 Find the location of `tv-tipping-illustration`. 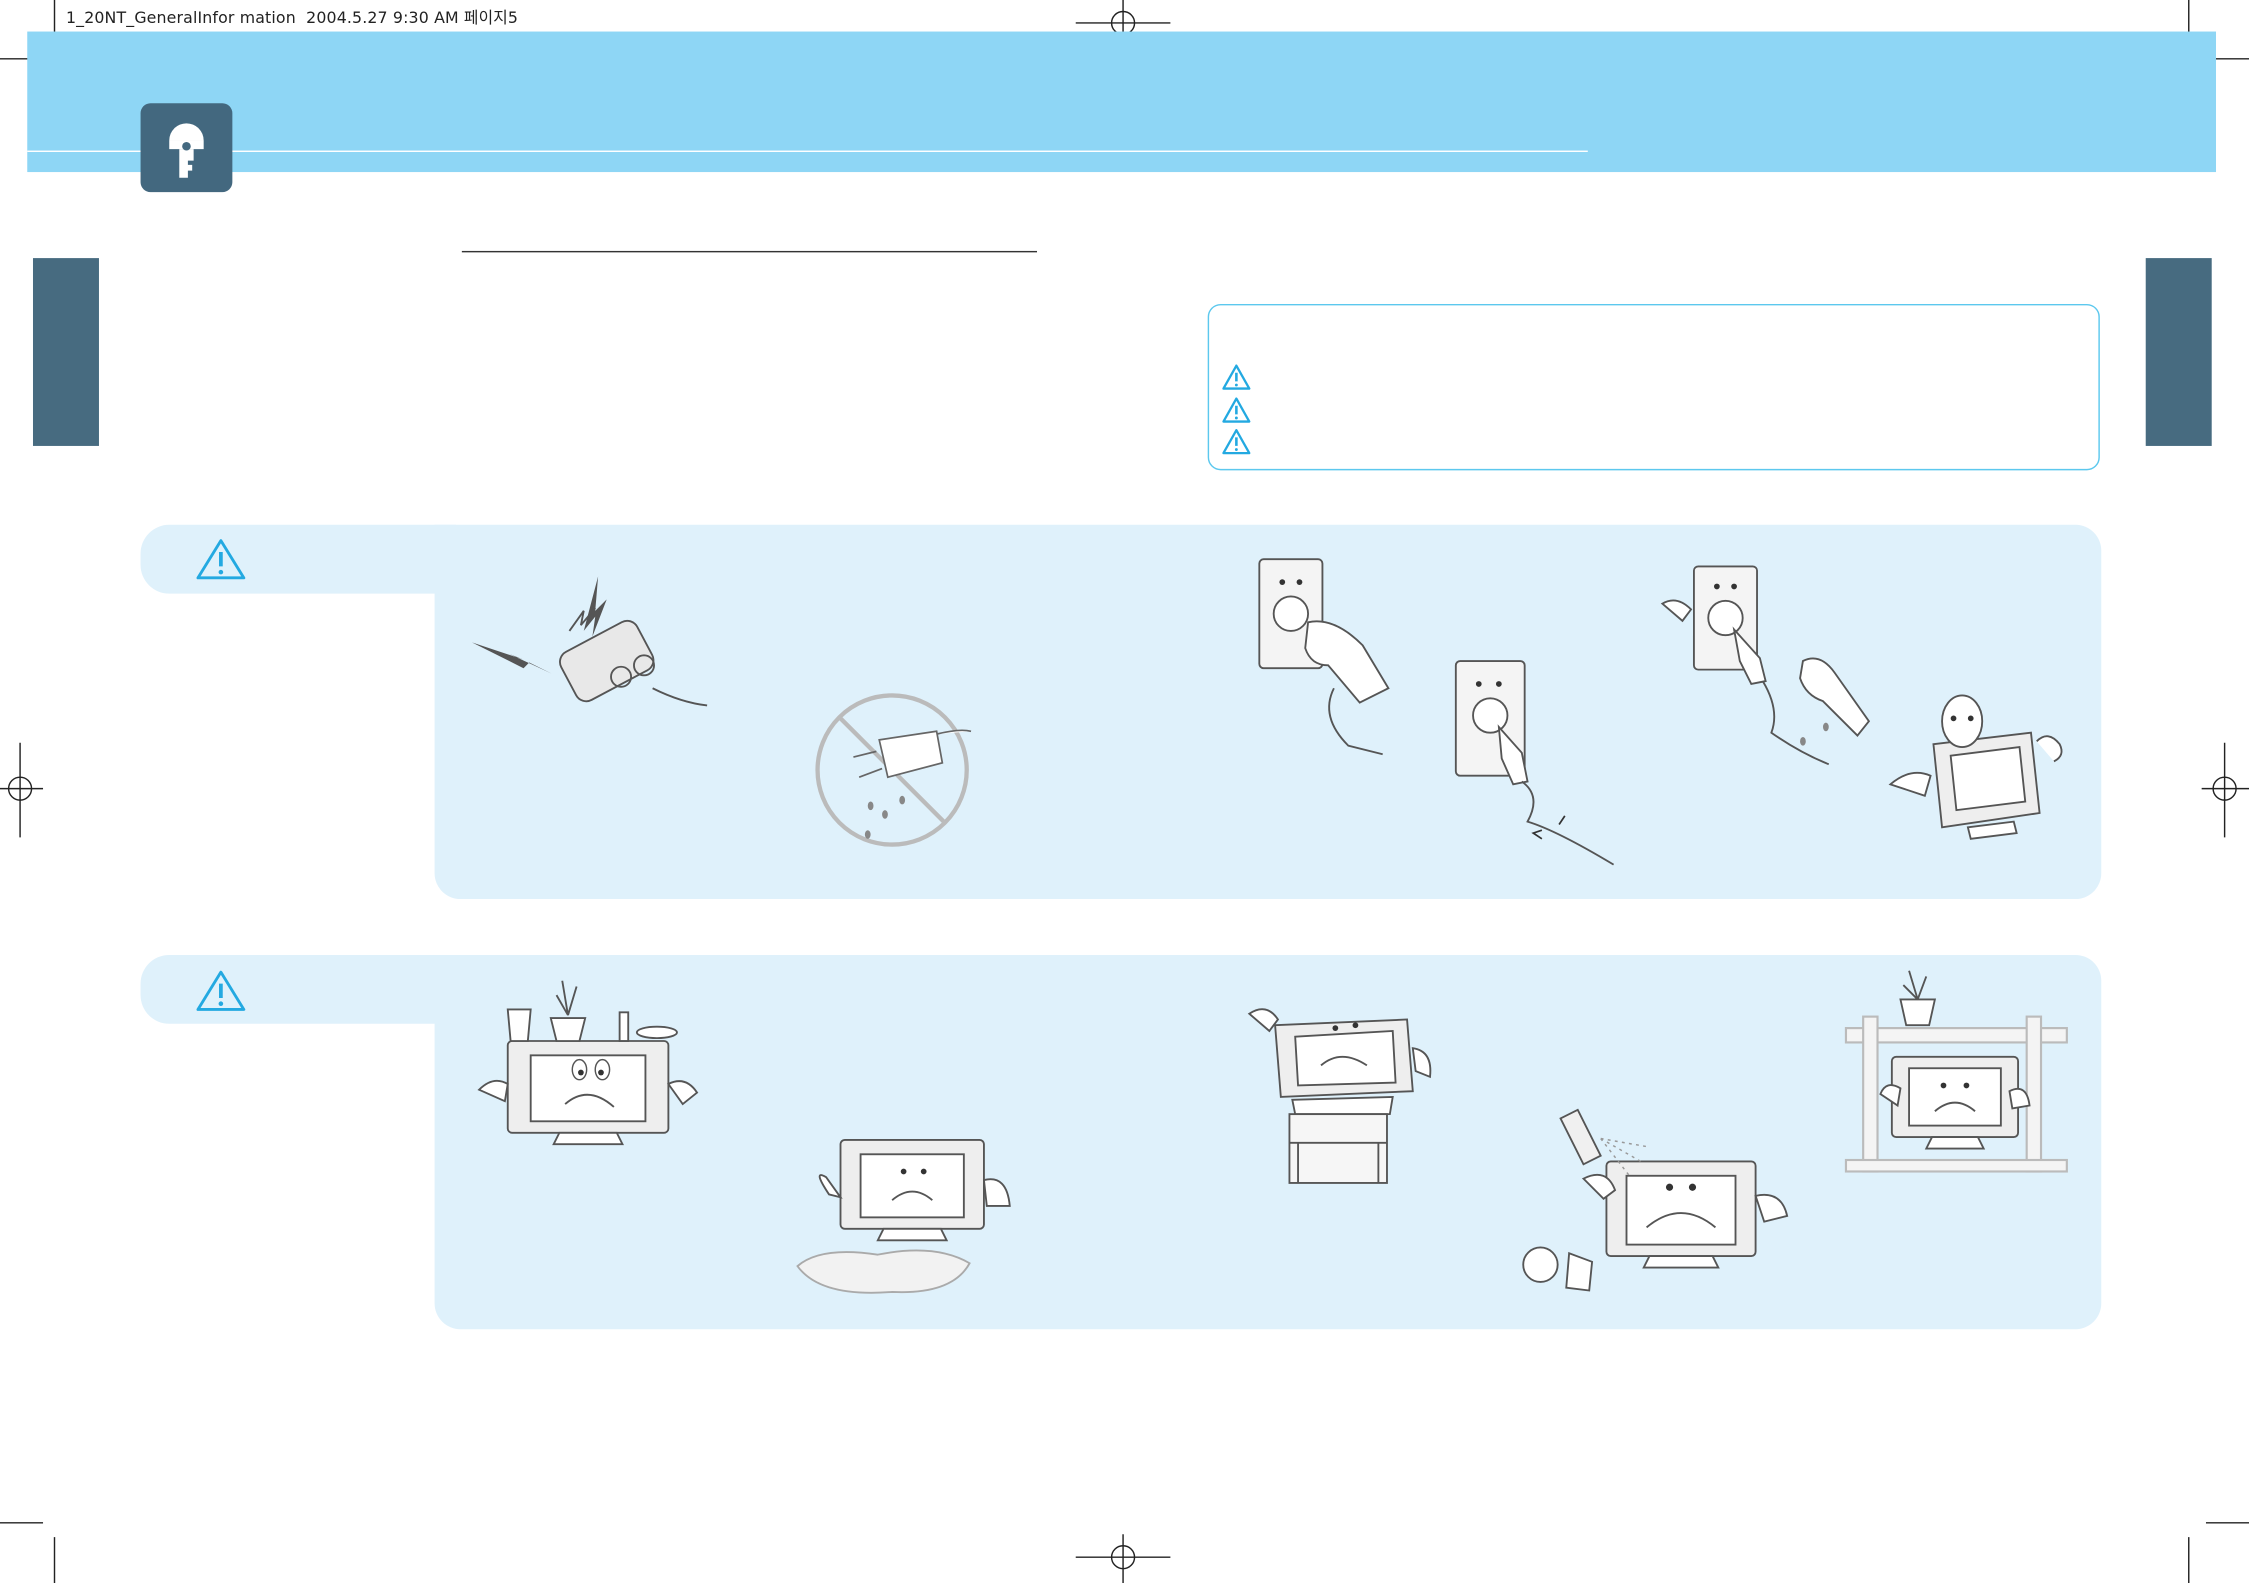

tv-tipping-illustration is located at coordinates (1975, 767).